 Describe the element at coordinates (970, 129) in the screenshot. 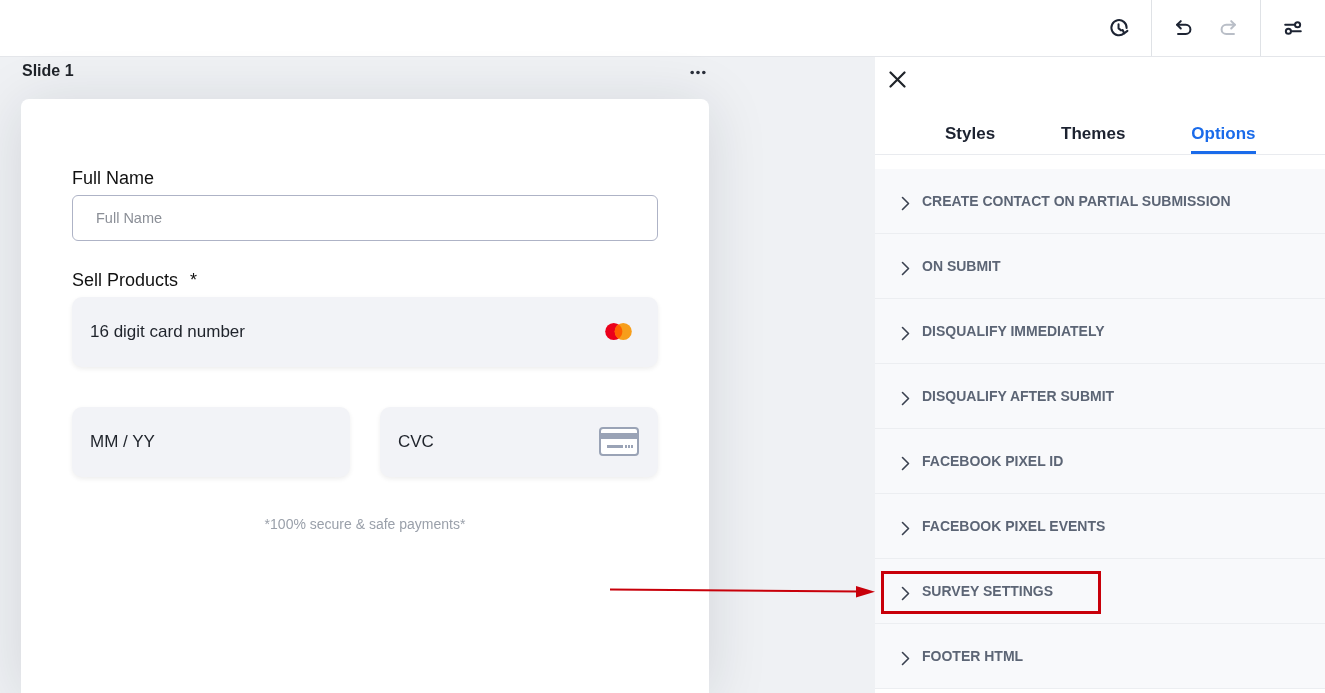

I see `panel-tab: Styles` at that location.